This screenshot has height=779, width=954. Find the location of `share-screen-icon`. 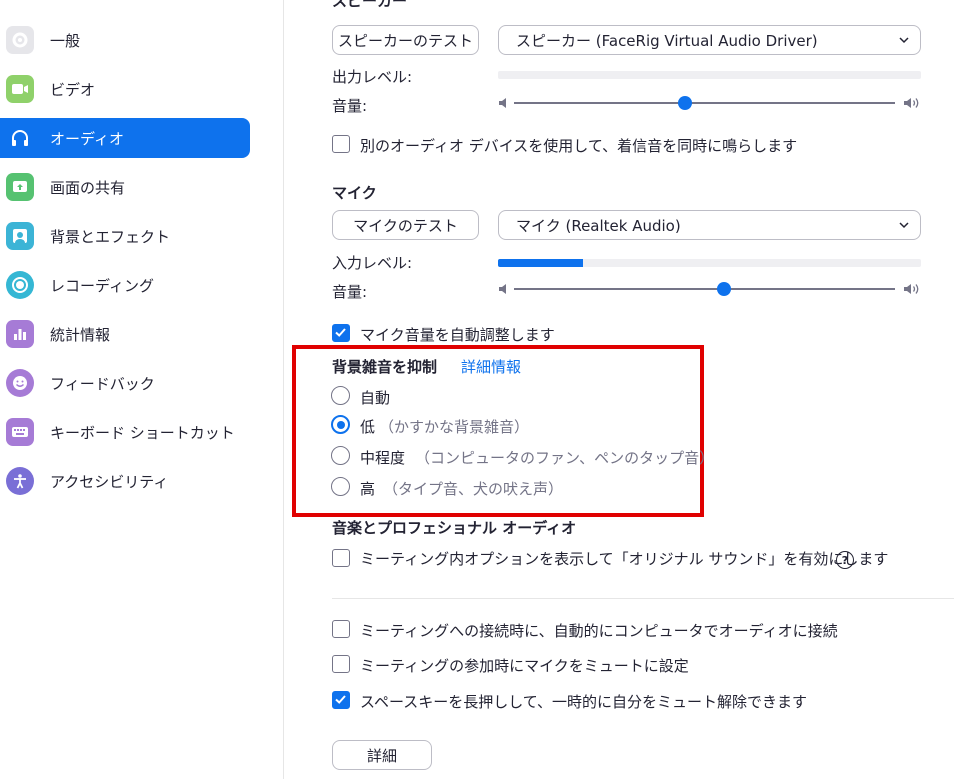

share-screen-icon is located at coordinates (20, 187).